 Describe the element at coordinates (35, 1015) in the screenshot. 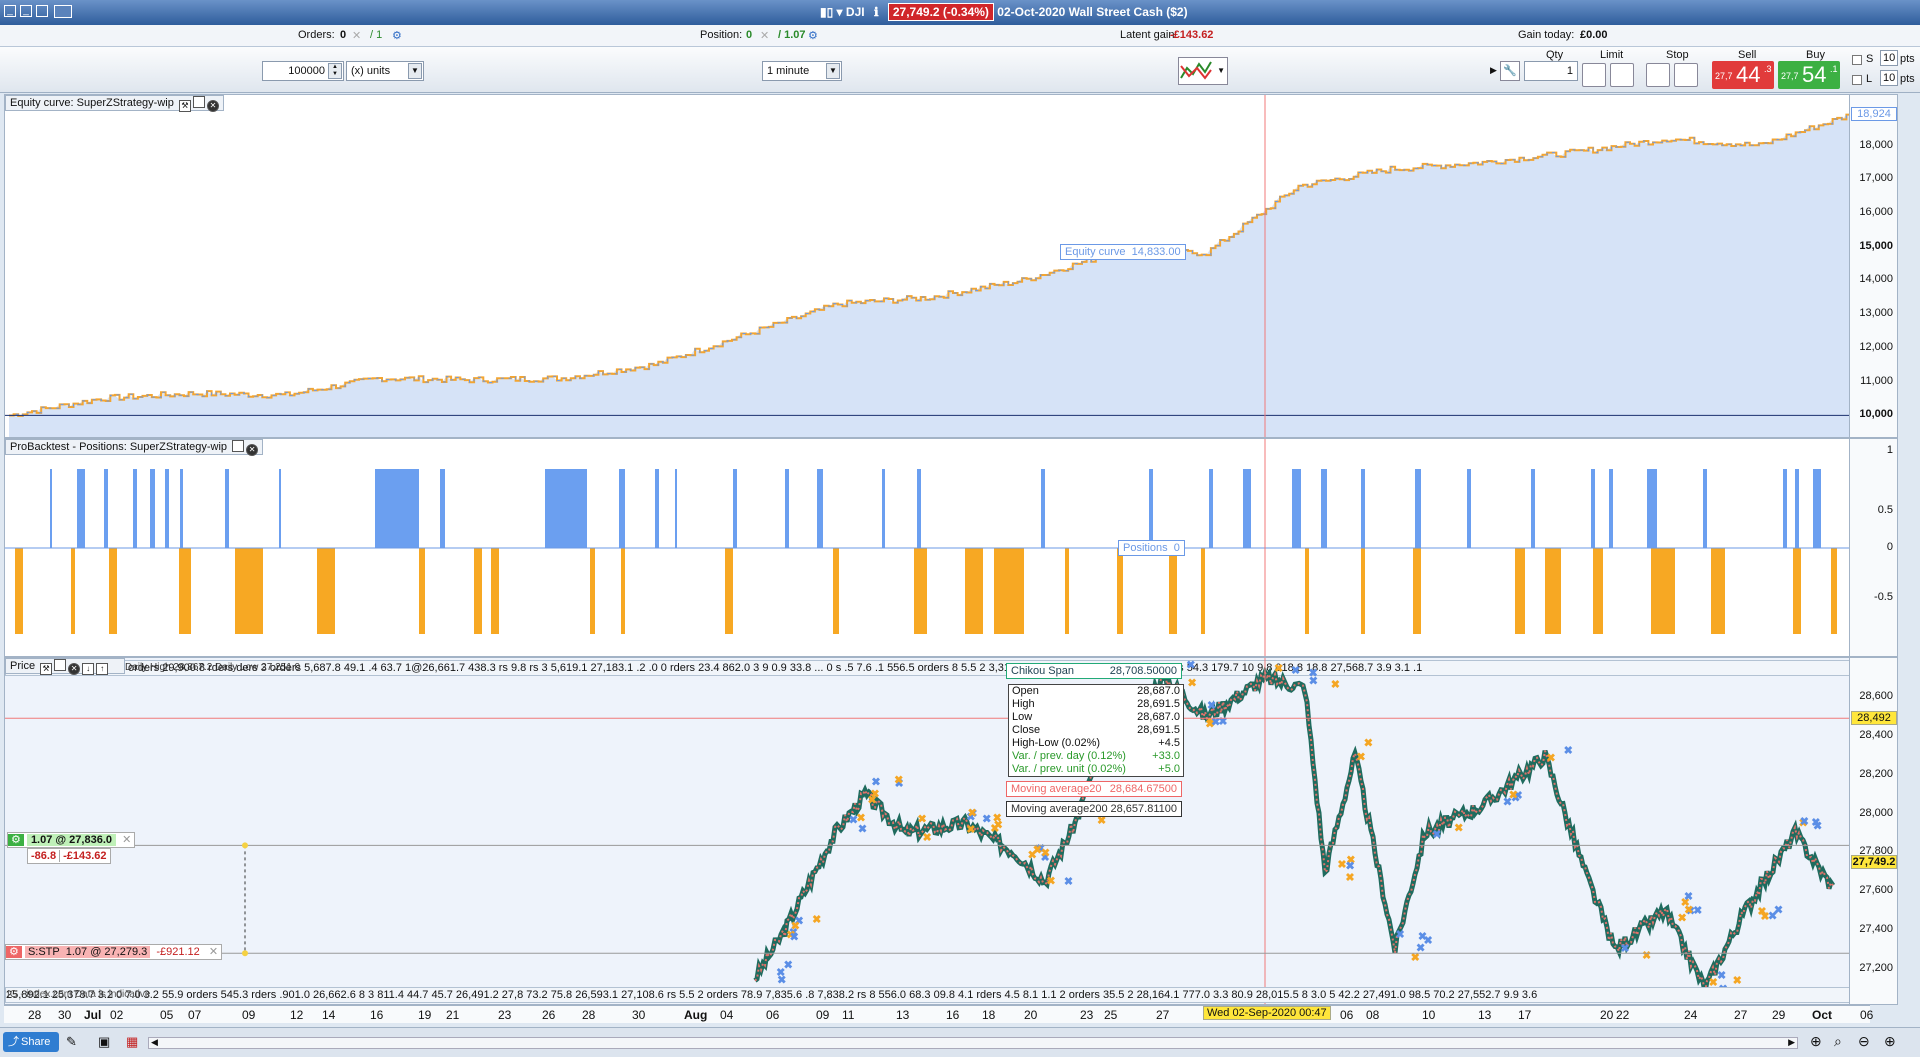

I see `x-tick-label: 28` at that location.